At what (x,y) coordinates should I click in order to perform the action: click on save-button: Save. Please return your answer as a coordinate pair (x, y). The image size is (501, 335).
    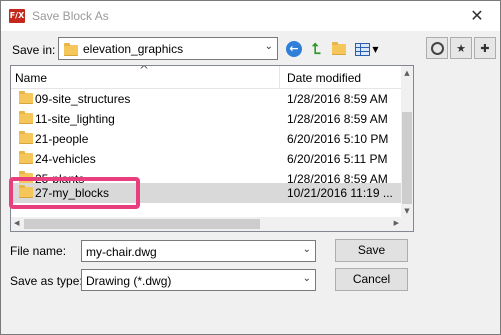
    Looking at the image, I should click on (371, 250).